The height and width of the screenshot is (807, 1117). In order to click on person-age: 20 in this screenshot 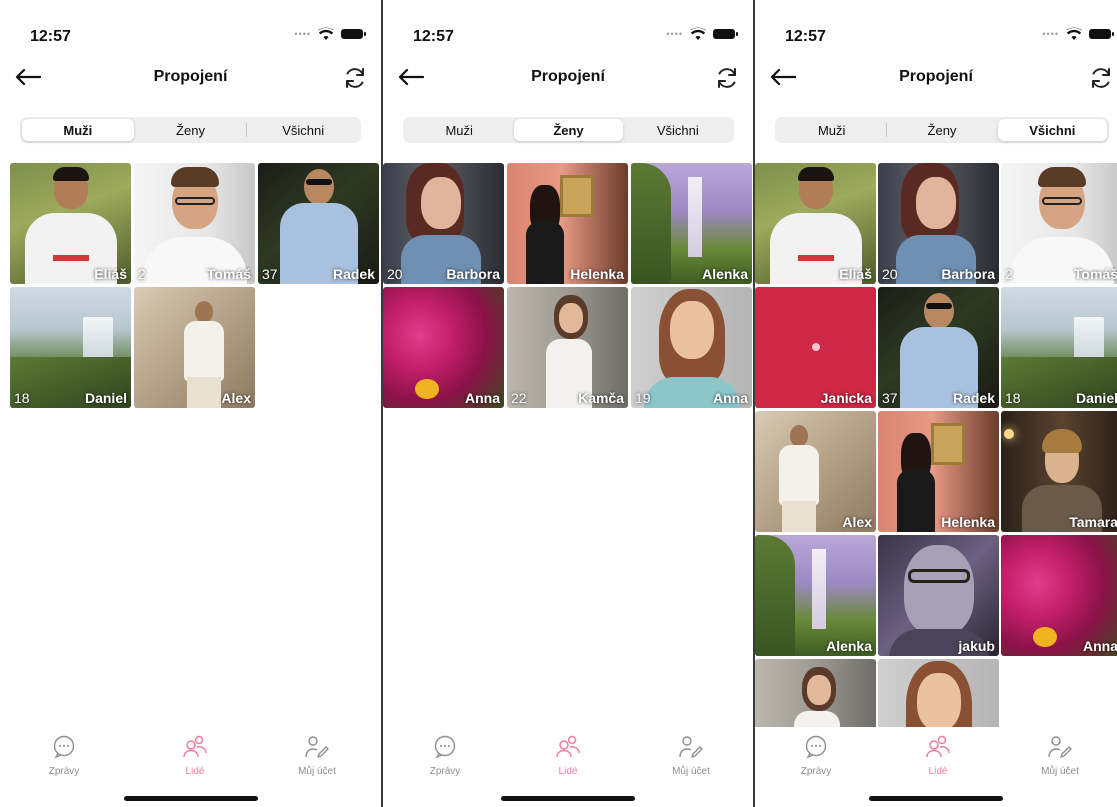, I will do `click(890, 274)`.